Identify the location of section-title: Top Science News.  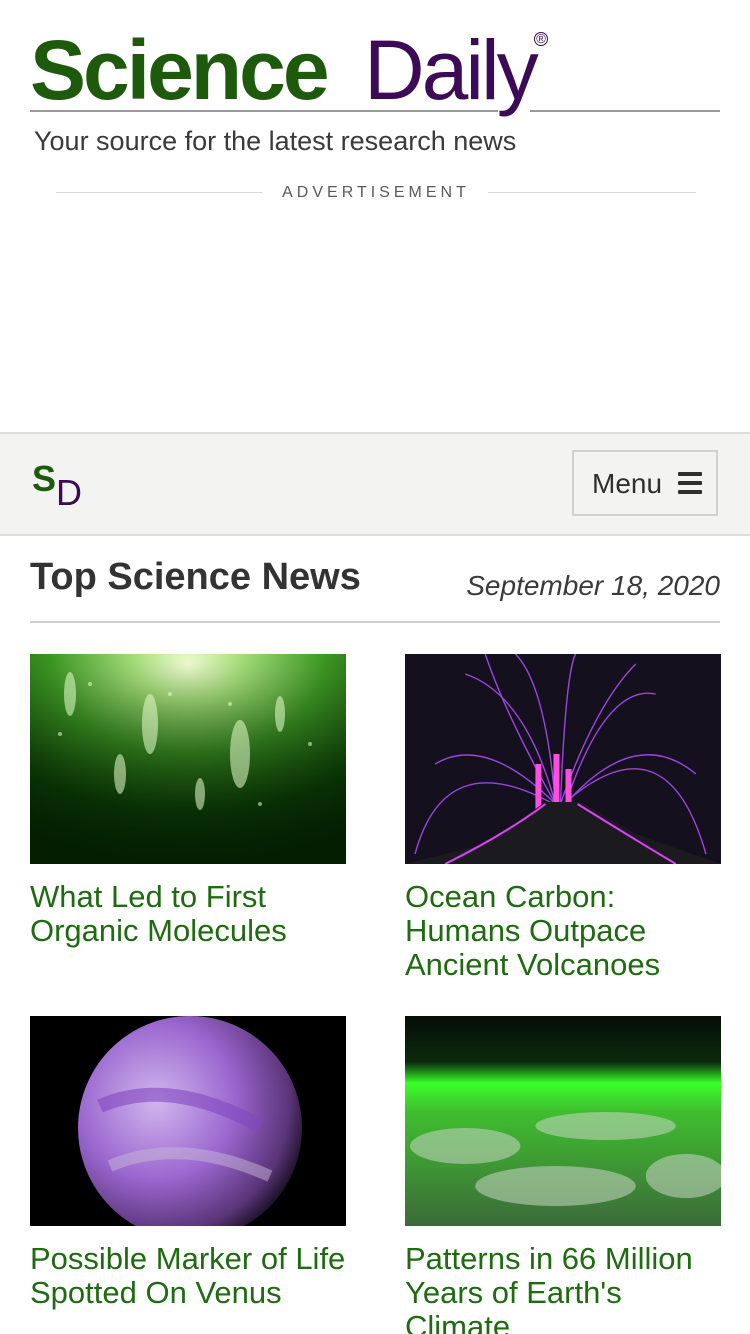
(195, 577).